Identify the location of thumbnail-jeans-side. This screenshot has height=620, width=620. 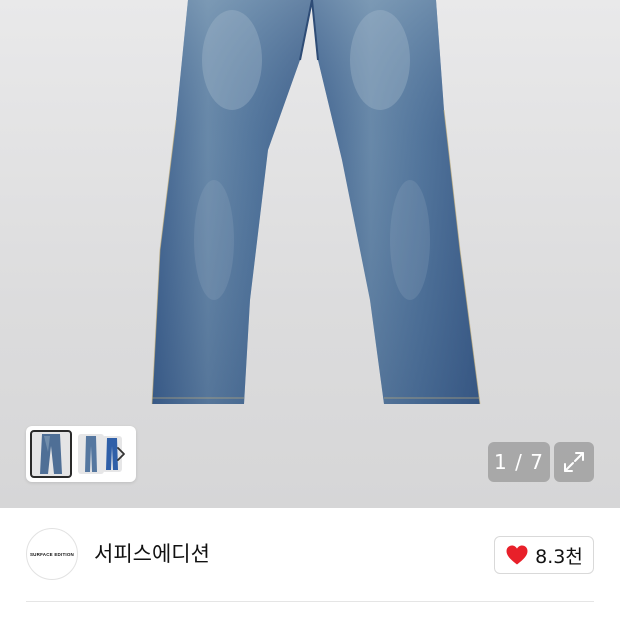
(91, 454).